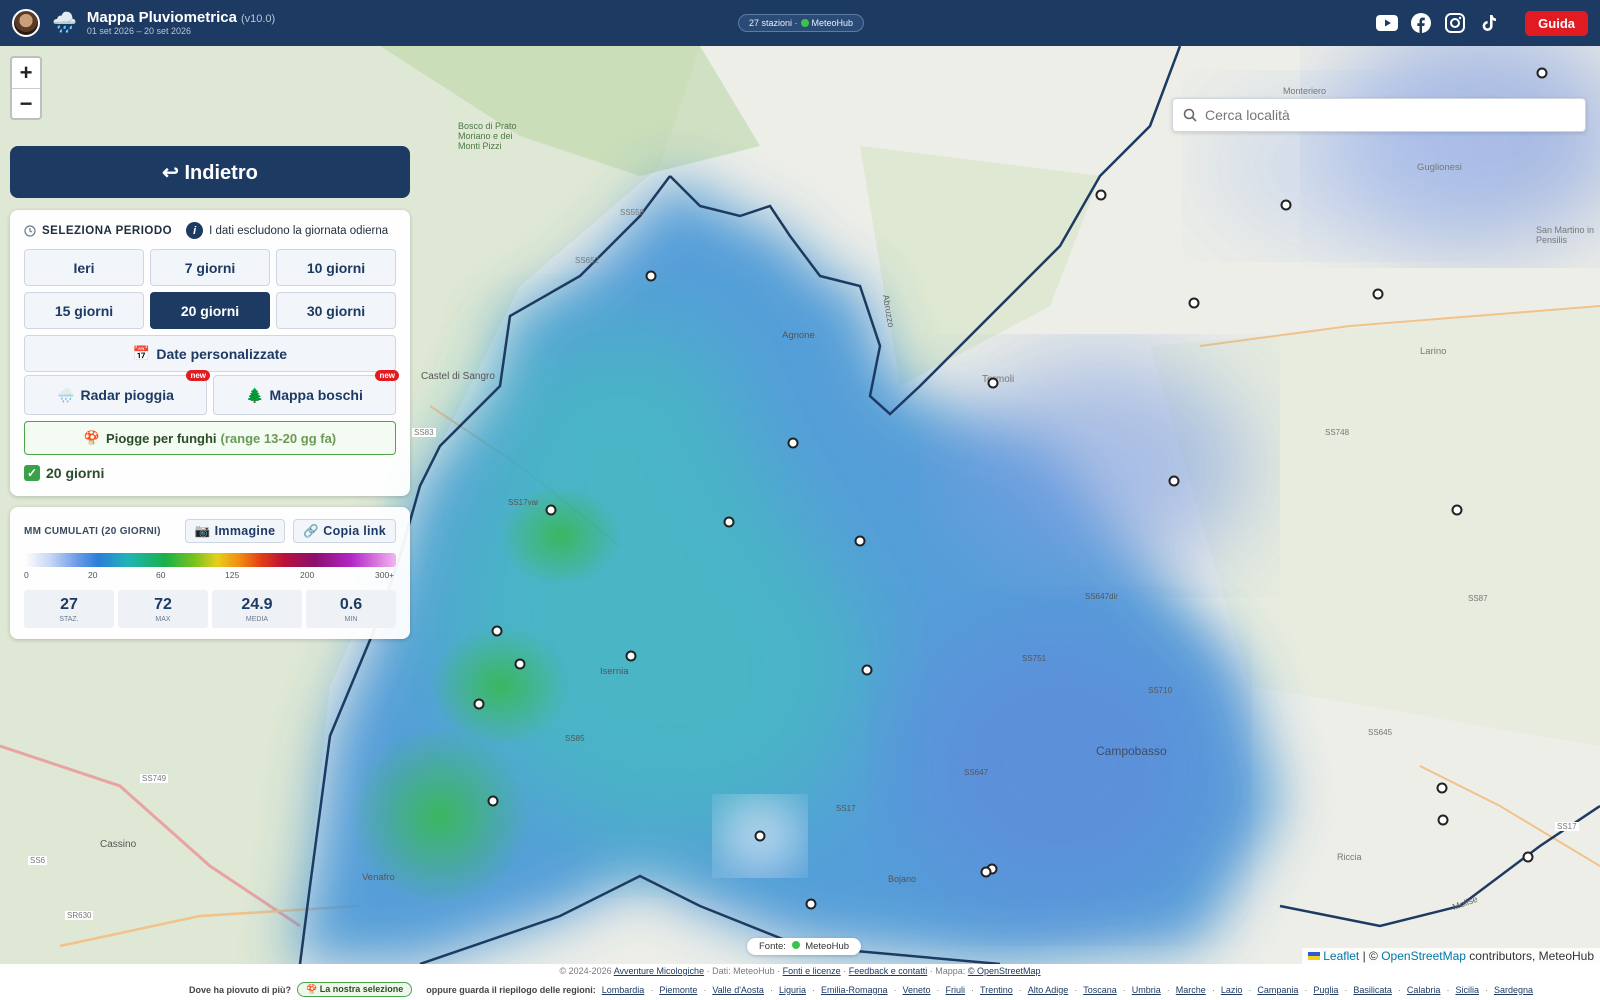  What do you see at coordinates (1337, 432) in the screenshot?
I see `road-label: SS748` at bounding box center [1337, 432].